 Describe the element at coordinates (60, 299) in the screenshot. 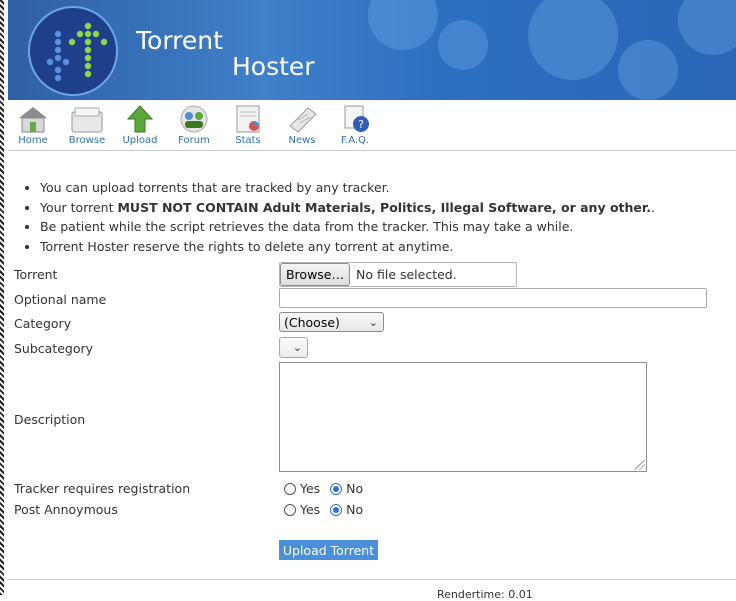

I see `optional-name-label: Optional name` at that location.